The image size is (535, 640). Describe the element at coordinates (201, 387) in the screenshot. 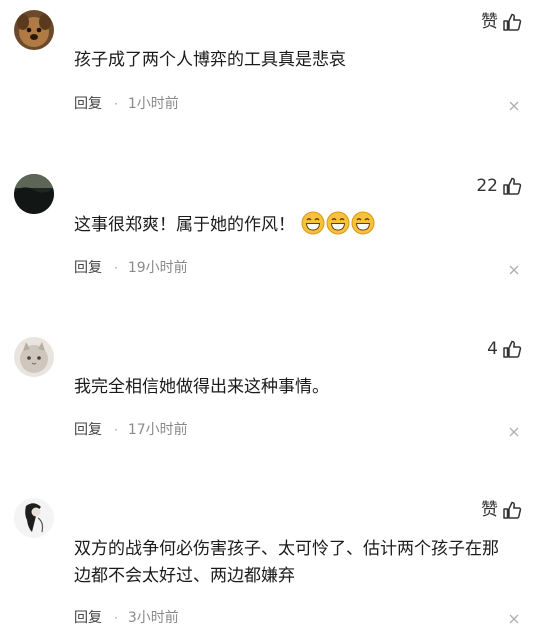

I see `comment-text: 我完全相信她做得出来这种事情。` at that location.